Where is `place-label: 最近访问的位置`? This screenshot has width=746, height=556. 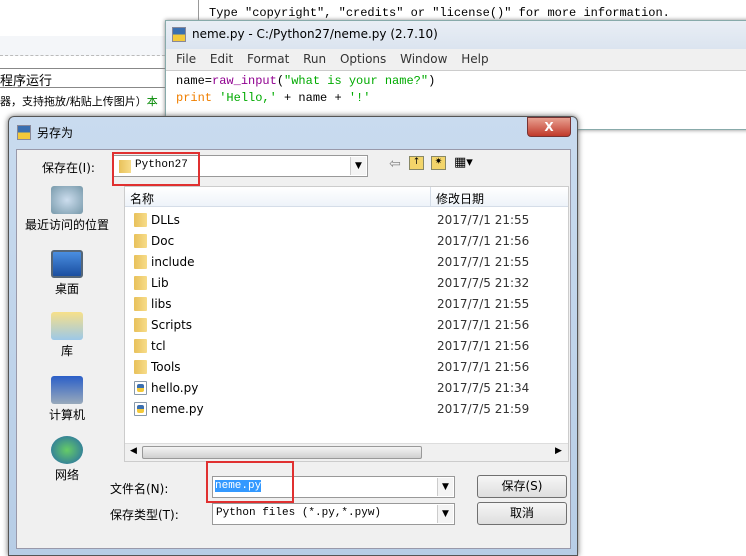 place-label: 最近访问的位置 is located at coordinates (66, 225).